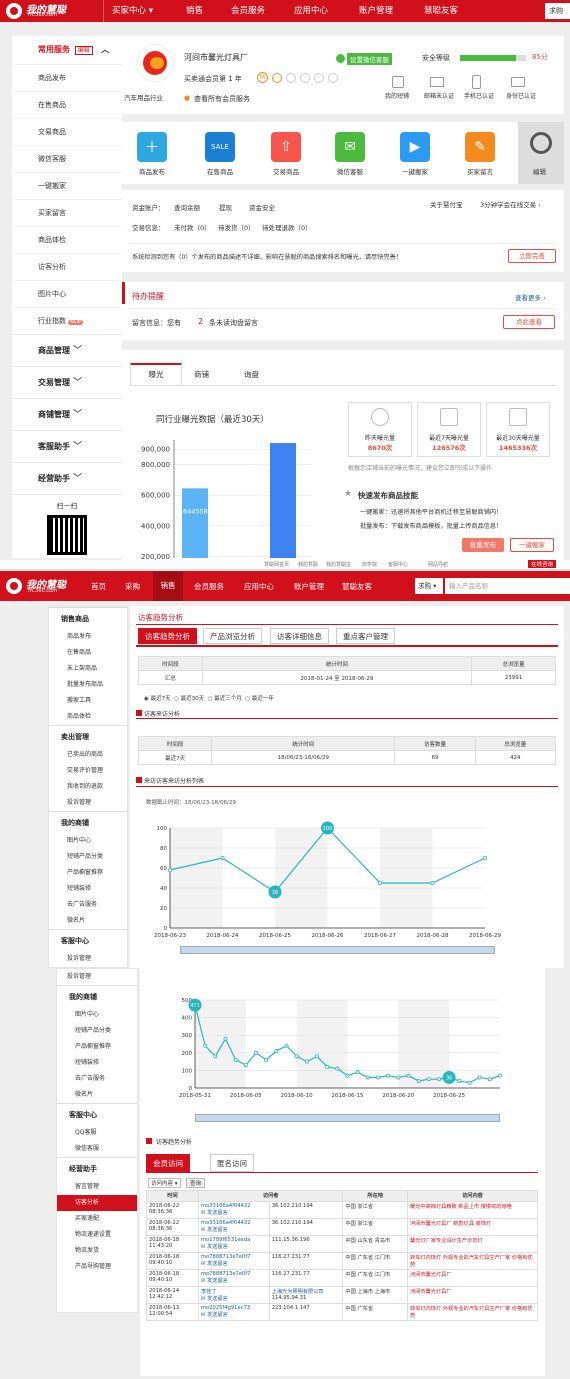 This screenshot has width=570, height=1379. Describe the element at coordinates (286, 171) in the screenshot. I see `quick-trade-label: 交易商品` at that location.